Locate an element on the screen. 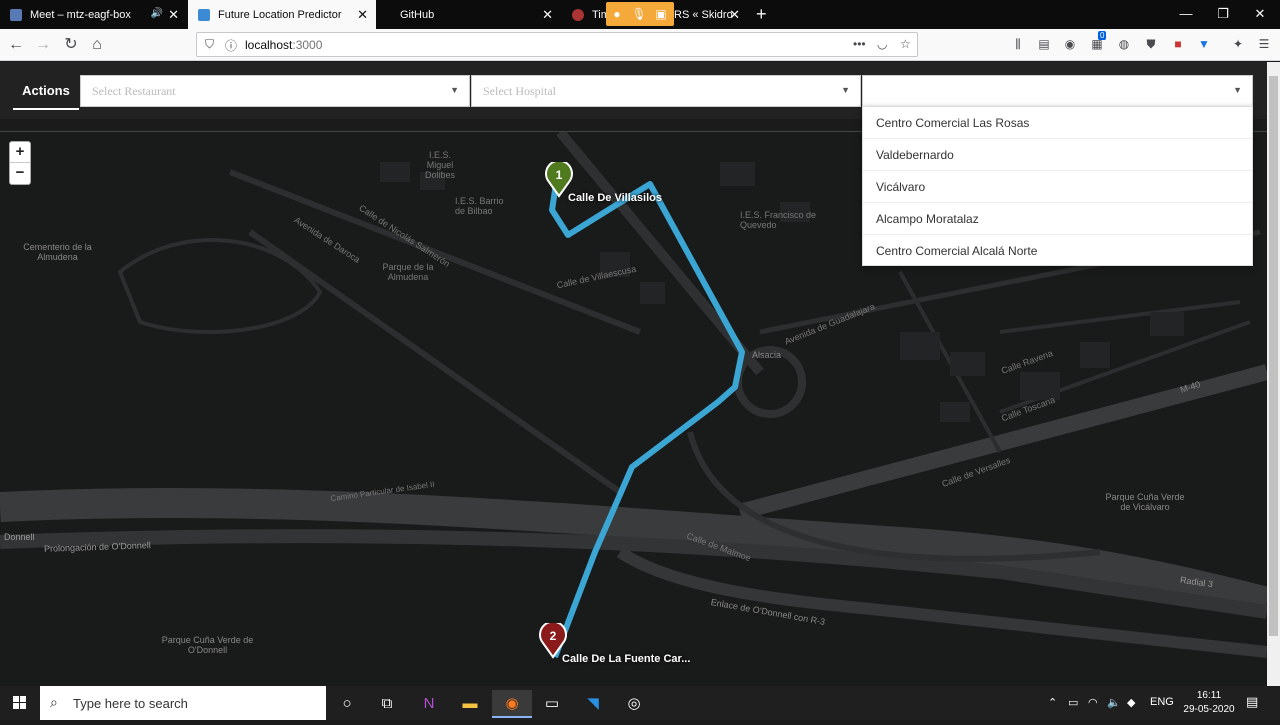  dropdown-option: Alcampo Moratalaz is located at coordinates (1057, 219).